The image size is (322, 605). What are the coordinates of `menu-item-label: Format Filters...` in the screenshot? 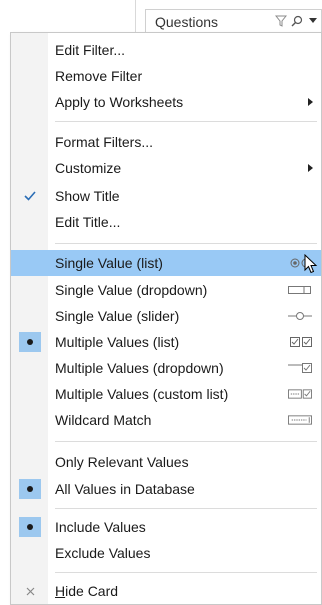 It's located at (104, 142).